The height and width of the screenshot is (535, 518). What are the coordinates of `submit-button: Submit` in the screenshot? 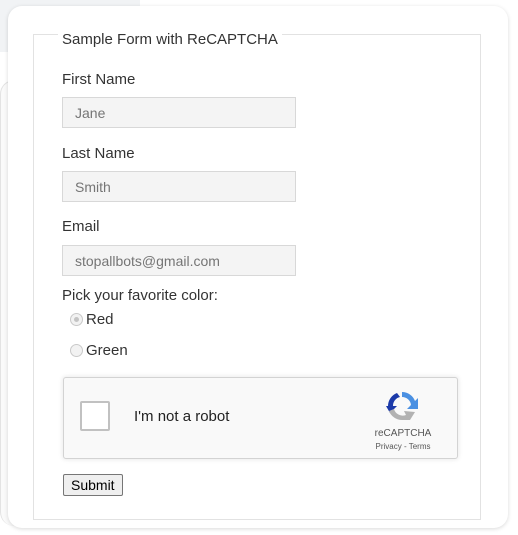 It's located at (93, 485).